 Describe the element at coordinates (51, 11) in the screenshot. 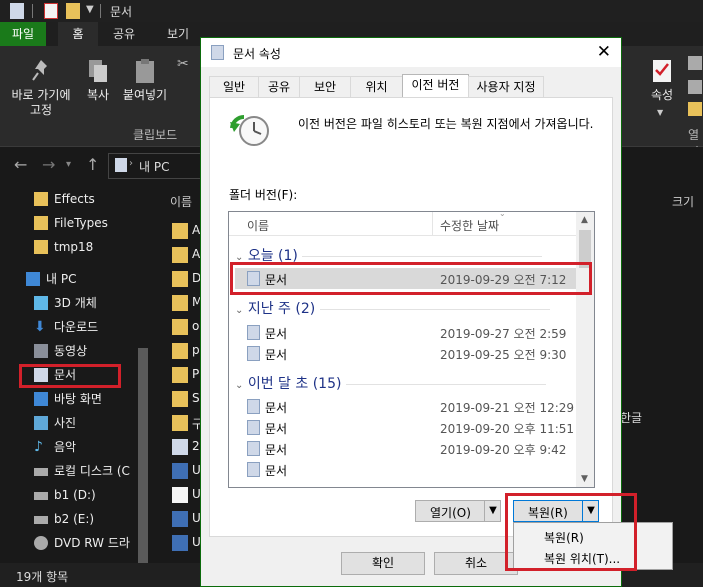

I see `properties-quick-icon` at that location.